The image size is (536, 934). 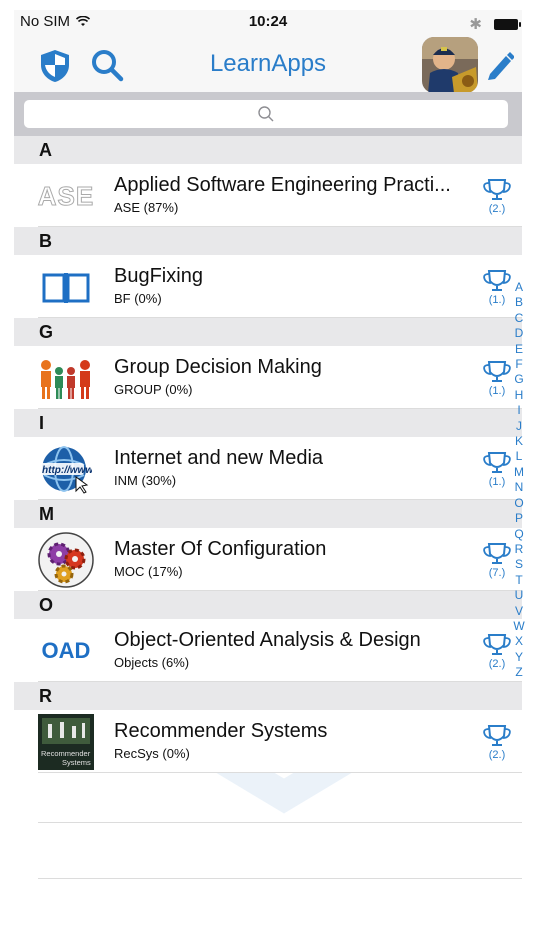 I want to click on index-letter-y: Y, so click(x=519, y=657).